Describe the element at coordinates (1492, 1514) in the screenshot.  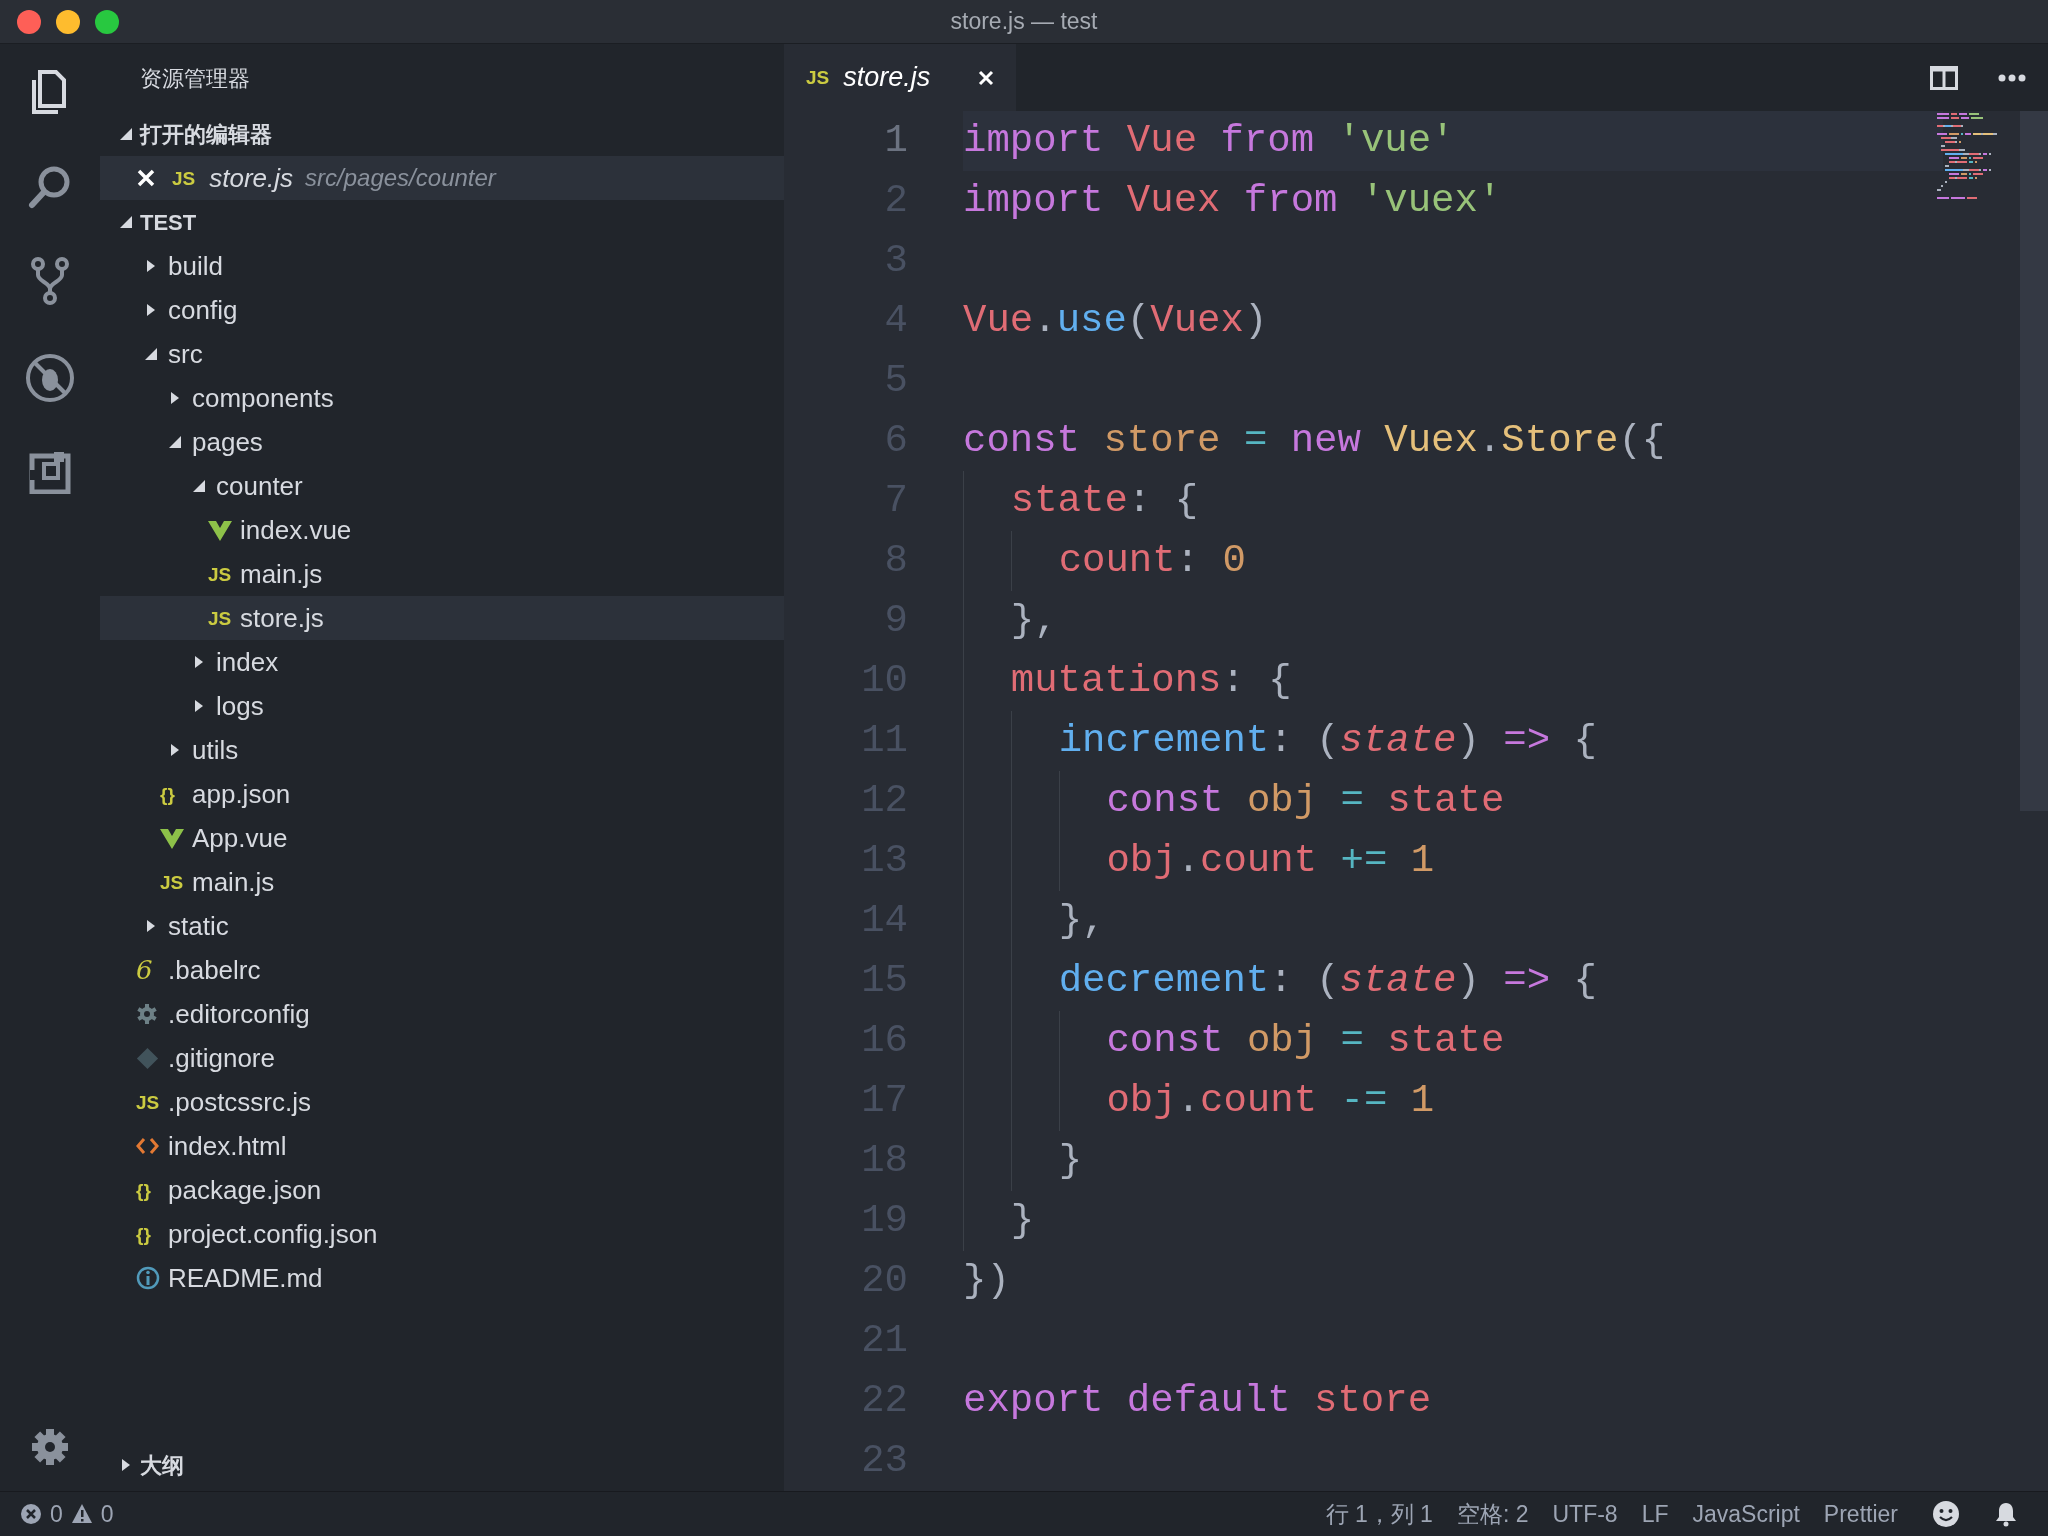
I see `status-item: 空格: 2` at that location.